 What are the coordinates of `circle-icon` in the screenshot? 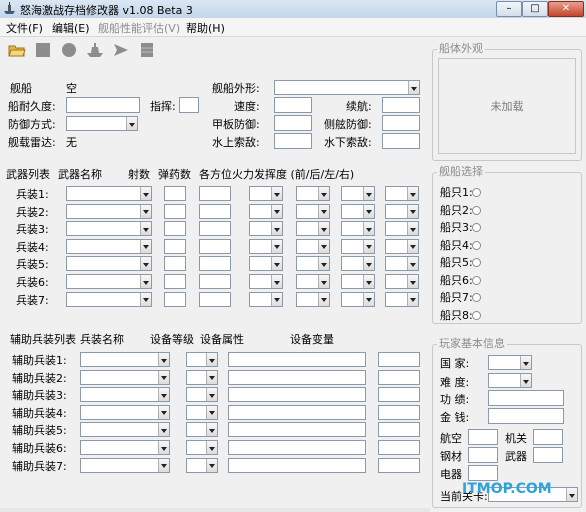 It's located at (69, 50).